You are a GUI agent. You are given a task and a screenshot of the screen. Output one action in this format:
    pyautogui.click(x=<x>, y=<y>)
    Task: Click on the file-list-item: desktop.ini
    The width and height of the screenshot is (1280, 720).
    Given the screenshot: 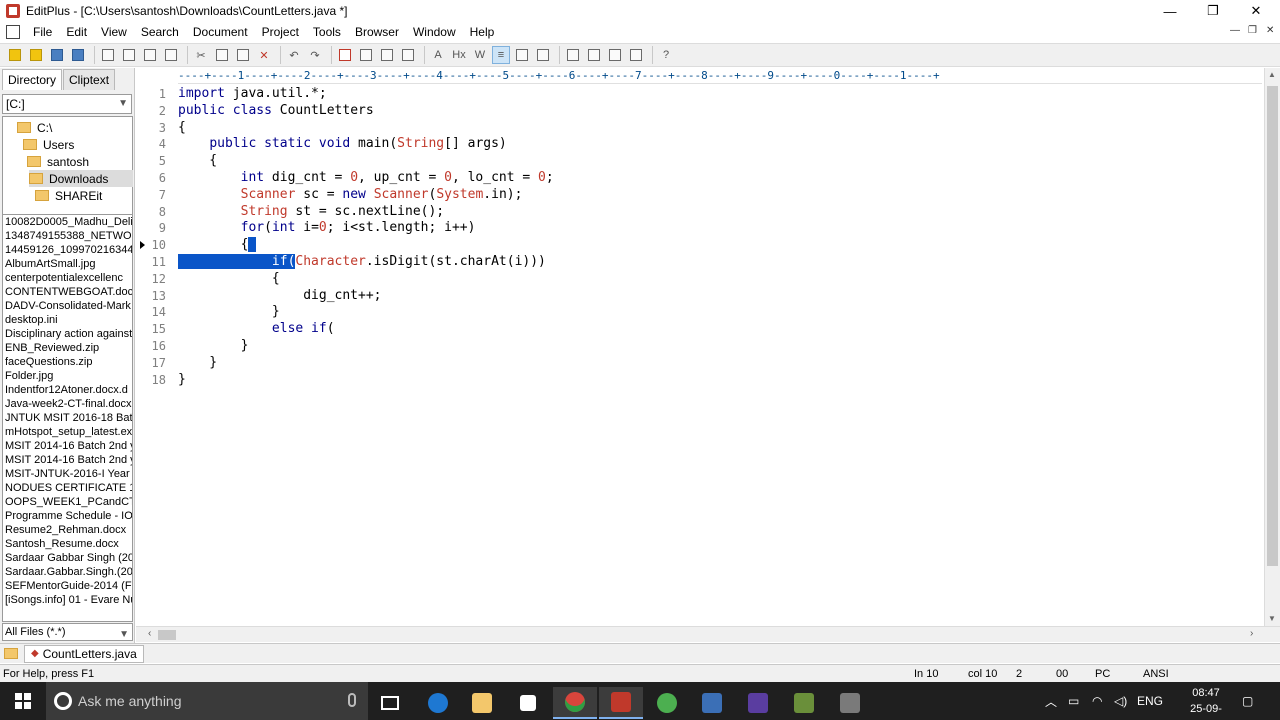 What is the action you would take?
    pyautogui.click(x=67, y=320)
    